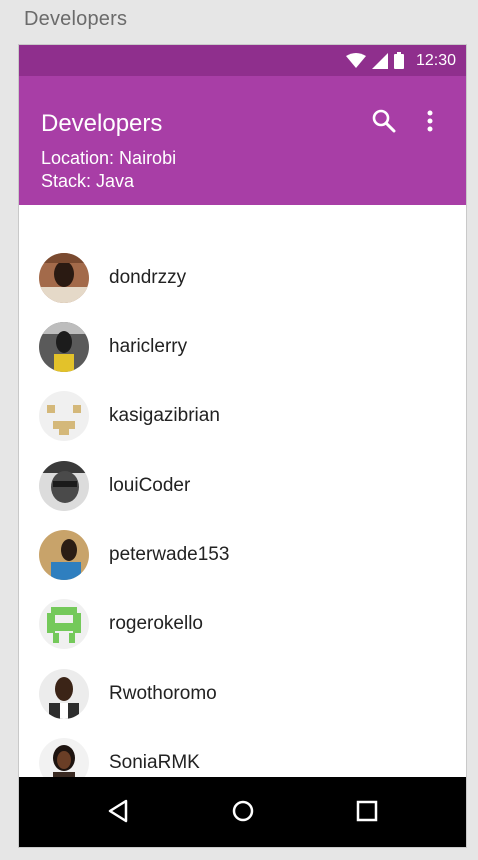  I want to click on username: dondrzzy, so click(148, 277).